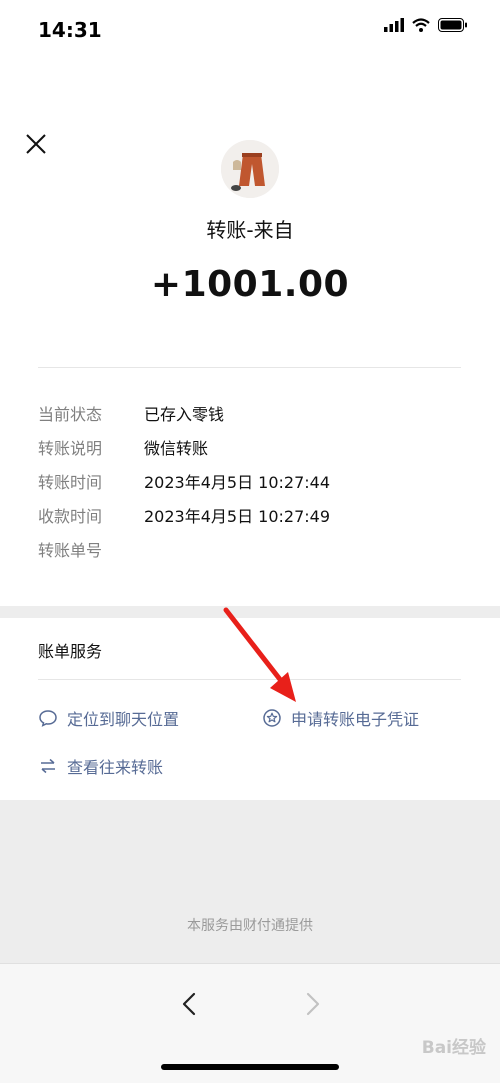  I want to click on battery-icon, so click(452, 25).